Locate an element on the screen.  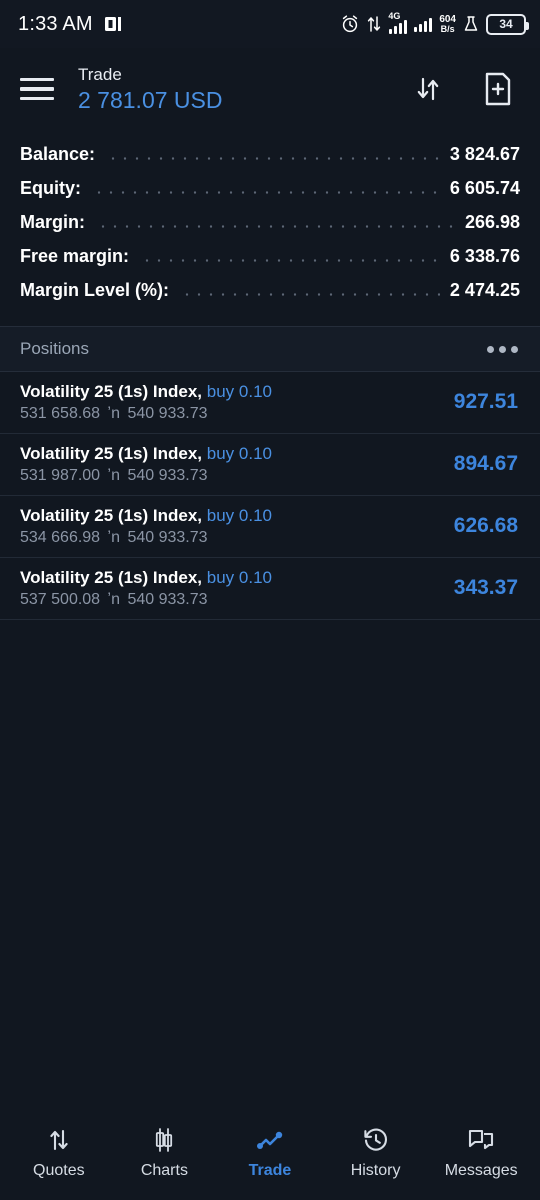
position-open-price: 534 666.98 is located at coordinates (60, 537).